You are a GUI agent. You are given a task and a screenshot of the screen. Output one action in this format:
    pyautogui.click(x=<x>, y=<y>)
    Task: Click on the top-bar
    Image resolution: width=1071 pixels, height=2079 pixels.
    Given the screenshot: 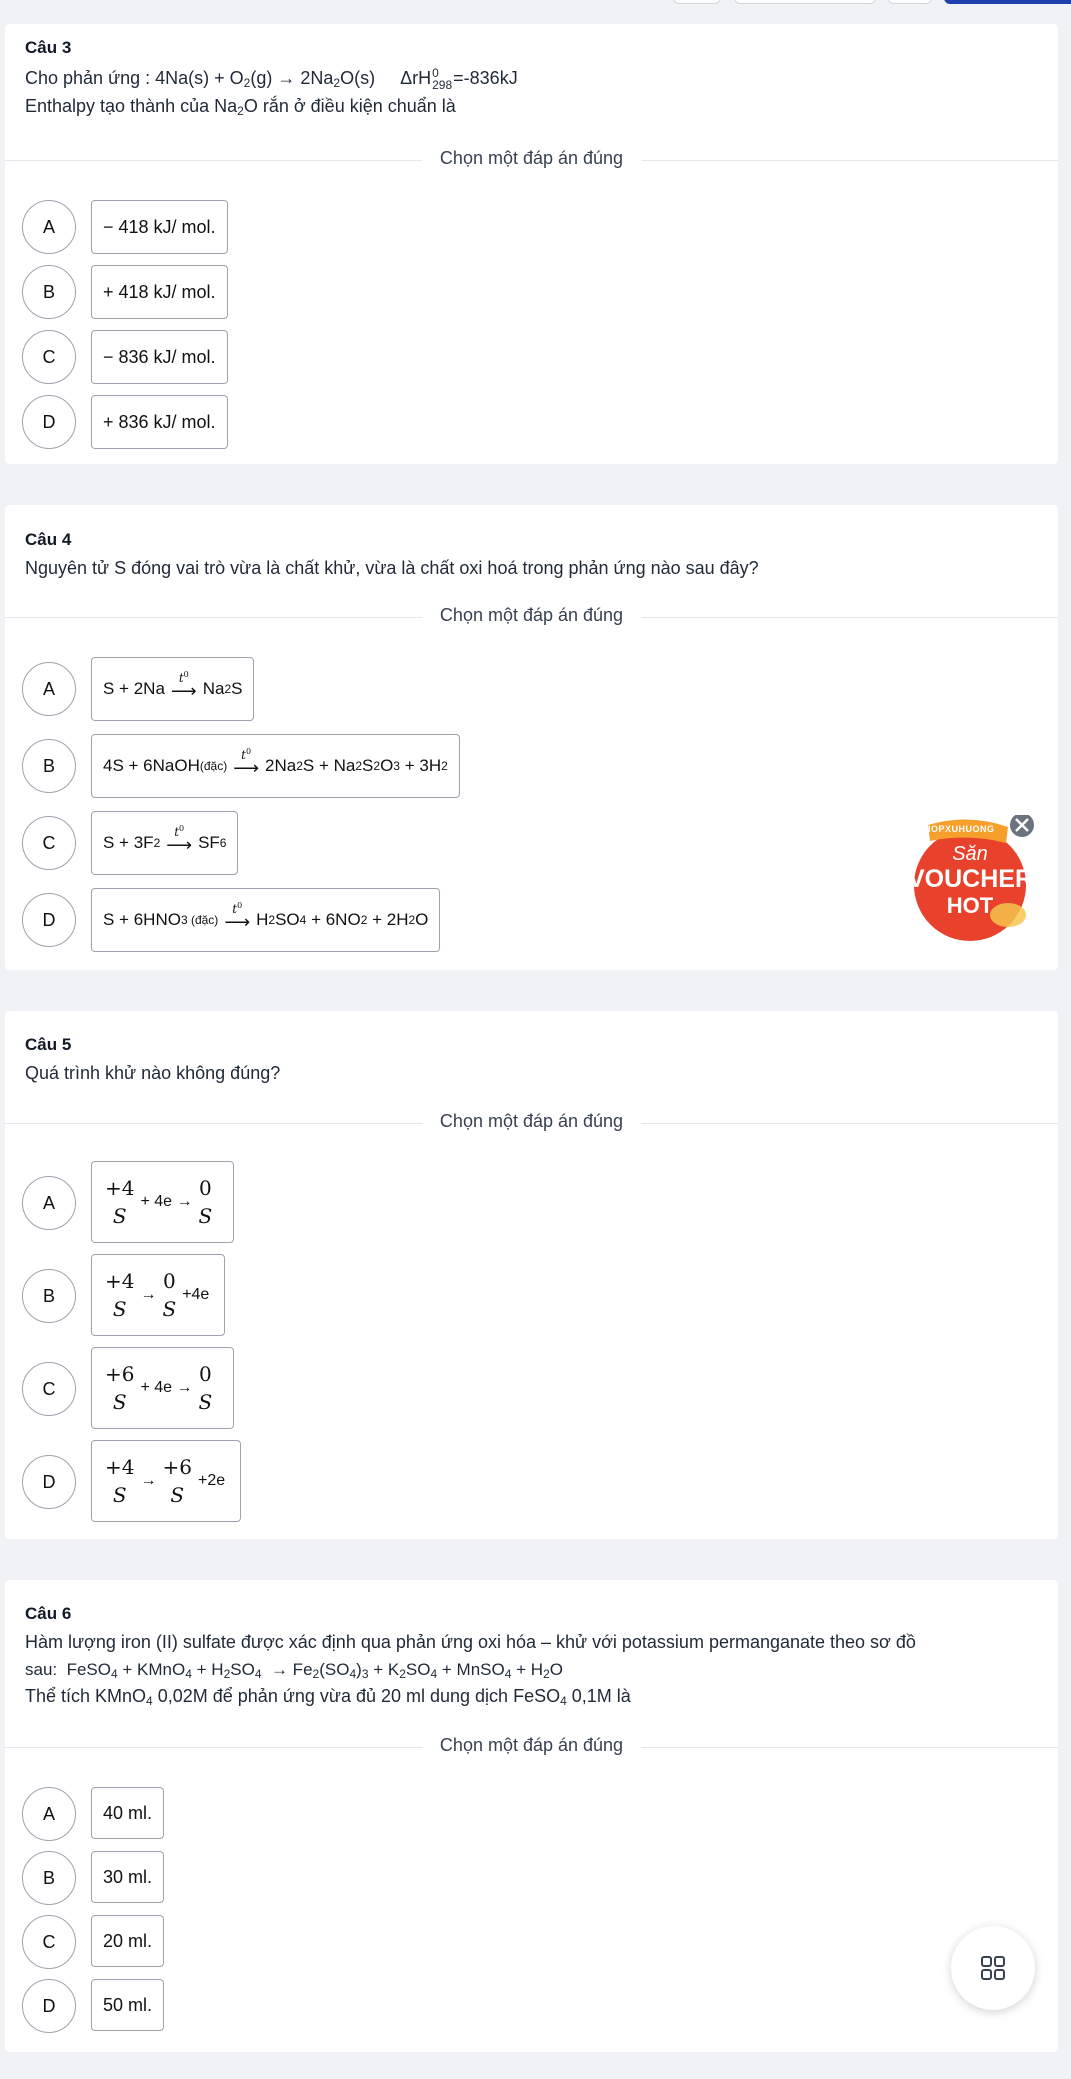 What is the action you would take?
    pyautogui.click(x=535, y=11)
    